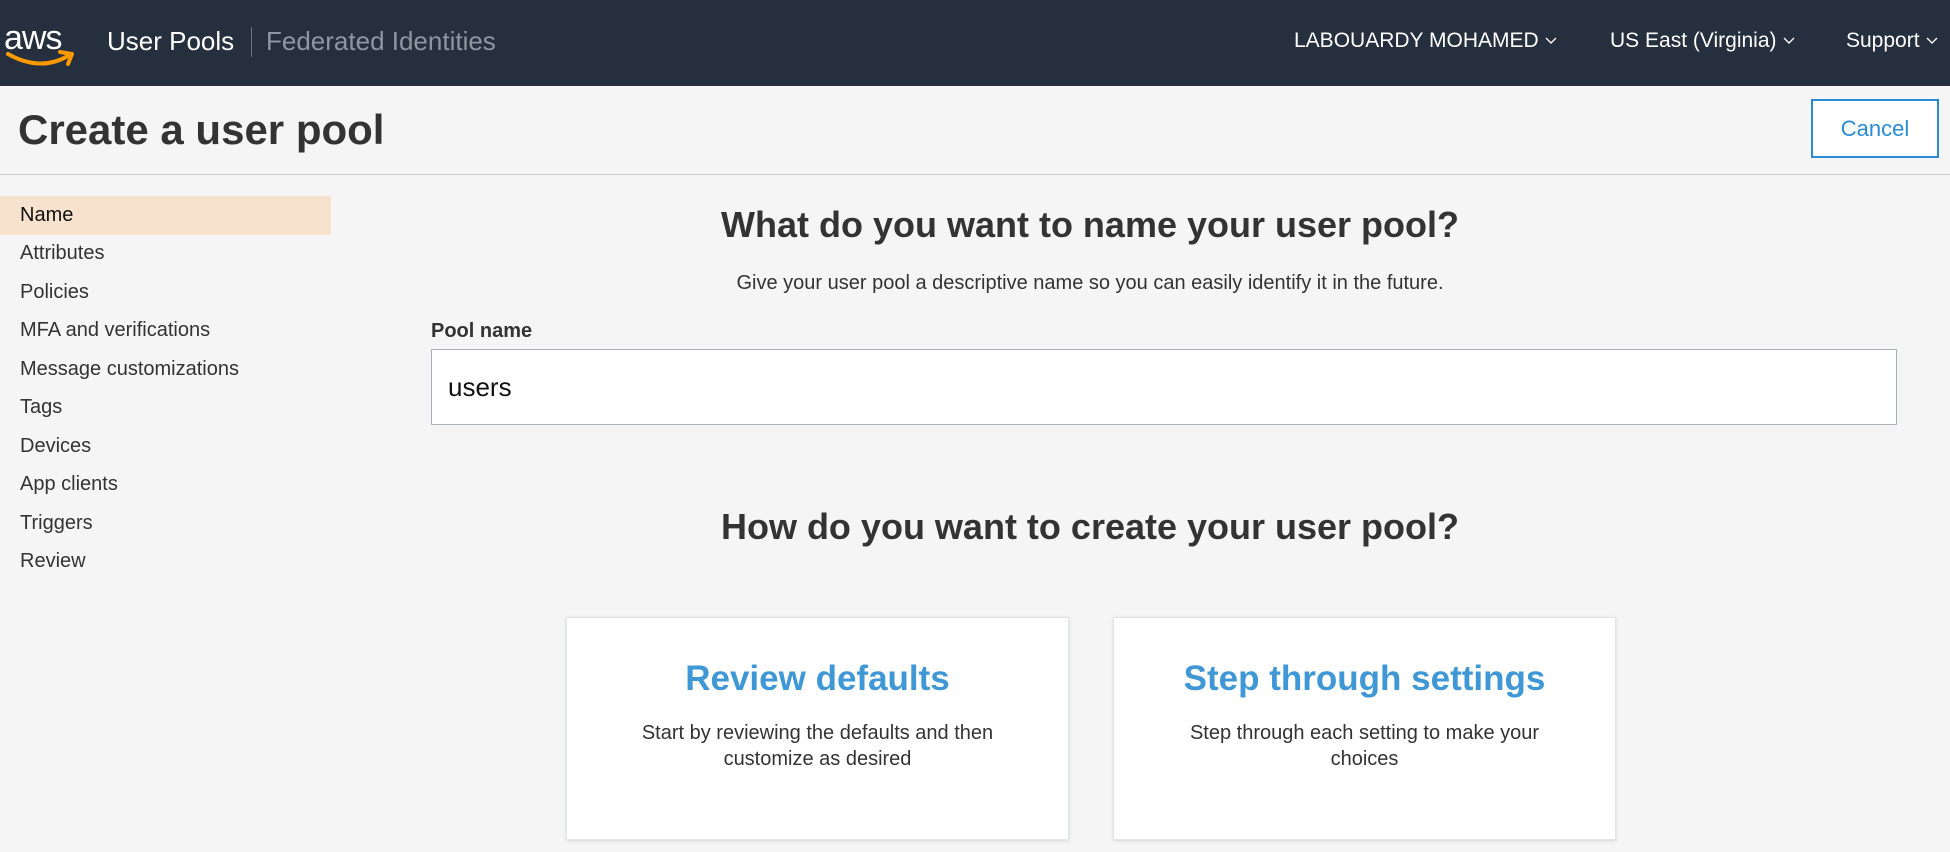 The height and width of the screenshot is (852, 1950). Describe the element at coordinates (1416, 40) in the screenshot. I see `account-name: LABOUARDY MOHAMED` at that location.